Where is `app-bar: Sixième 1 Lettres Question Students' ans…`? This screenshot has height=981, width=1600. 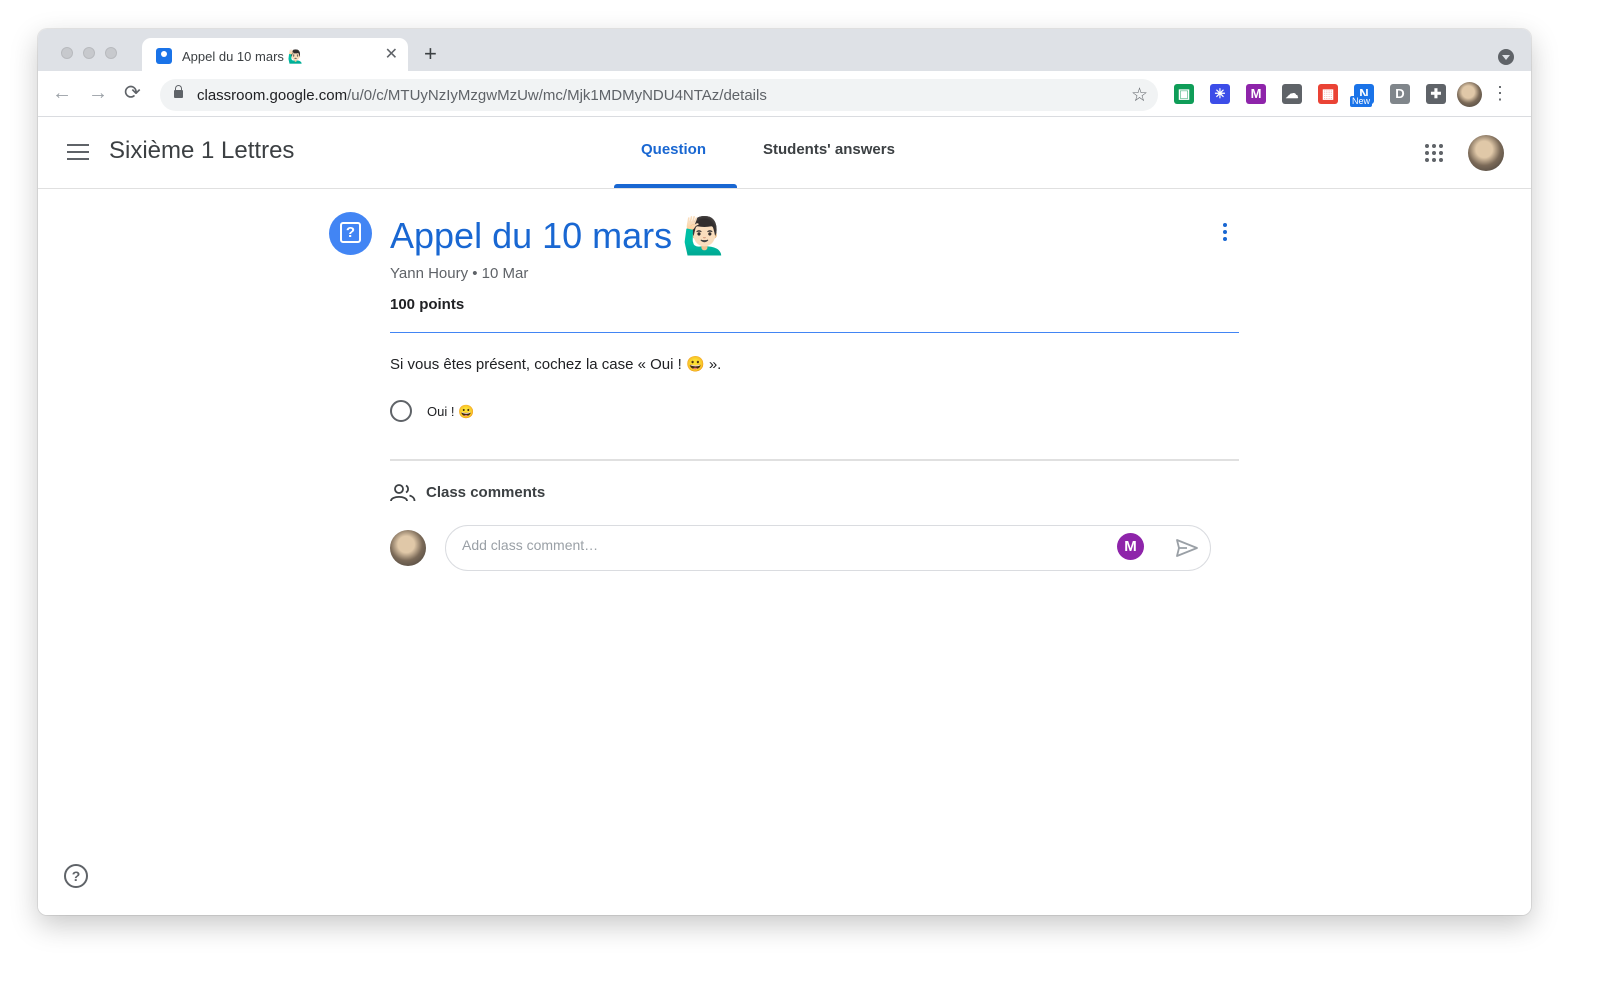
app-bar: Sixième 1 Lettres Question Students' ans… is located at coordinates (784, 153).